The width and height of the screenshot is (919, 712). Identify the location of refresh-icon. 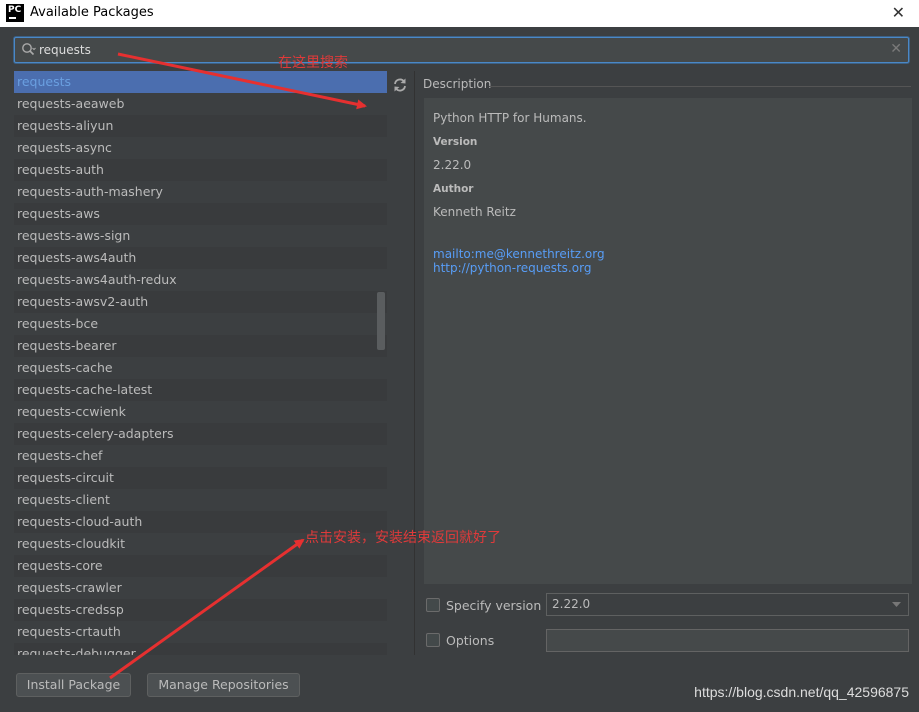
(400, 85).